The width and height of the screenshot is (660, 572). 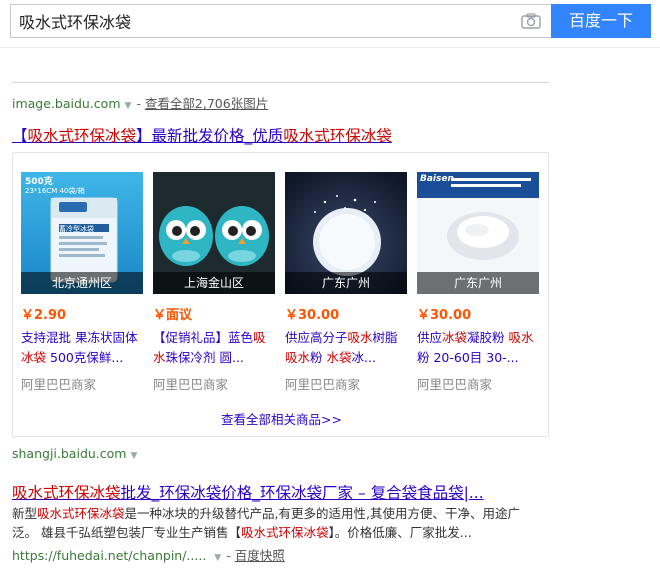 What do you see at coordinates (281, 418) in the screenshot?
I see `view-all-products-link: 查看全部相关商品>>` at bounding box center [281, 418].